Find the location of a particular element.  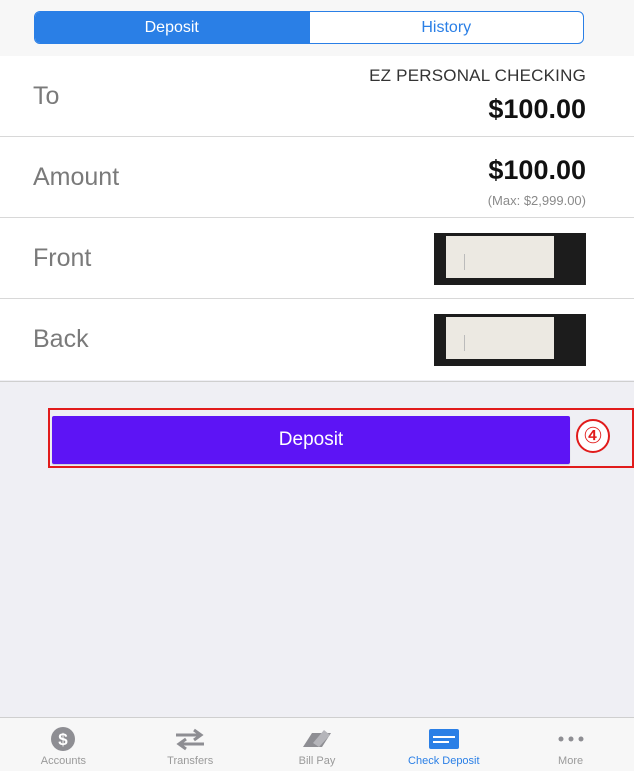

segmented-control: Deposit History is located at coordinates (309, 27).